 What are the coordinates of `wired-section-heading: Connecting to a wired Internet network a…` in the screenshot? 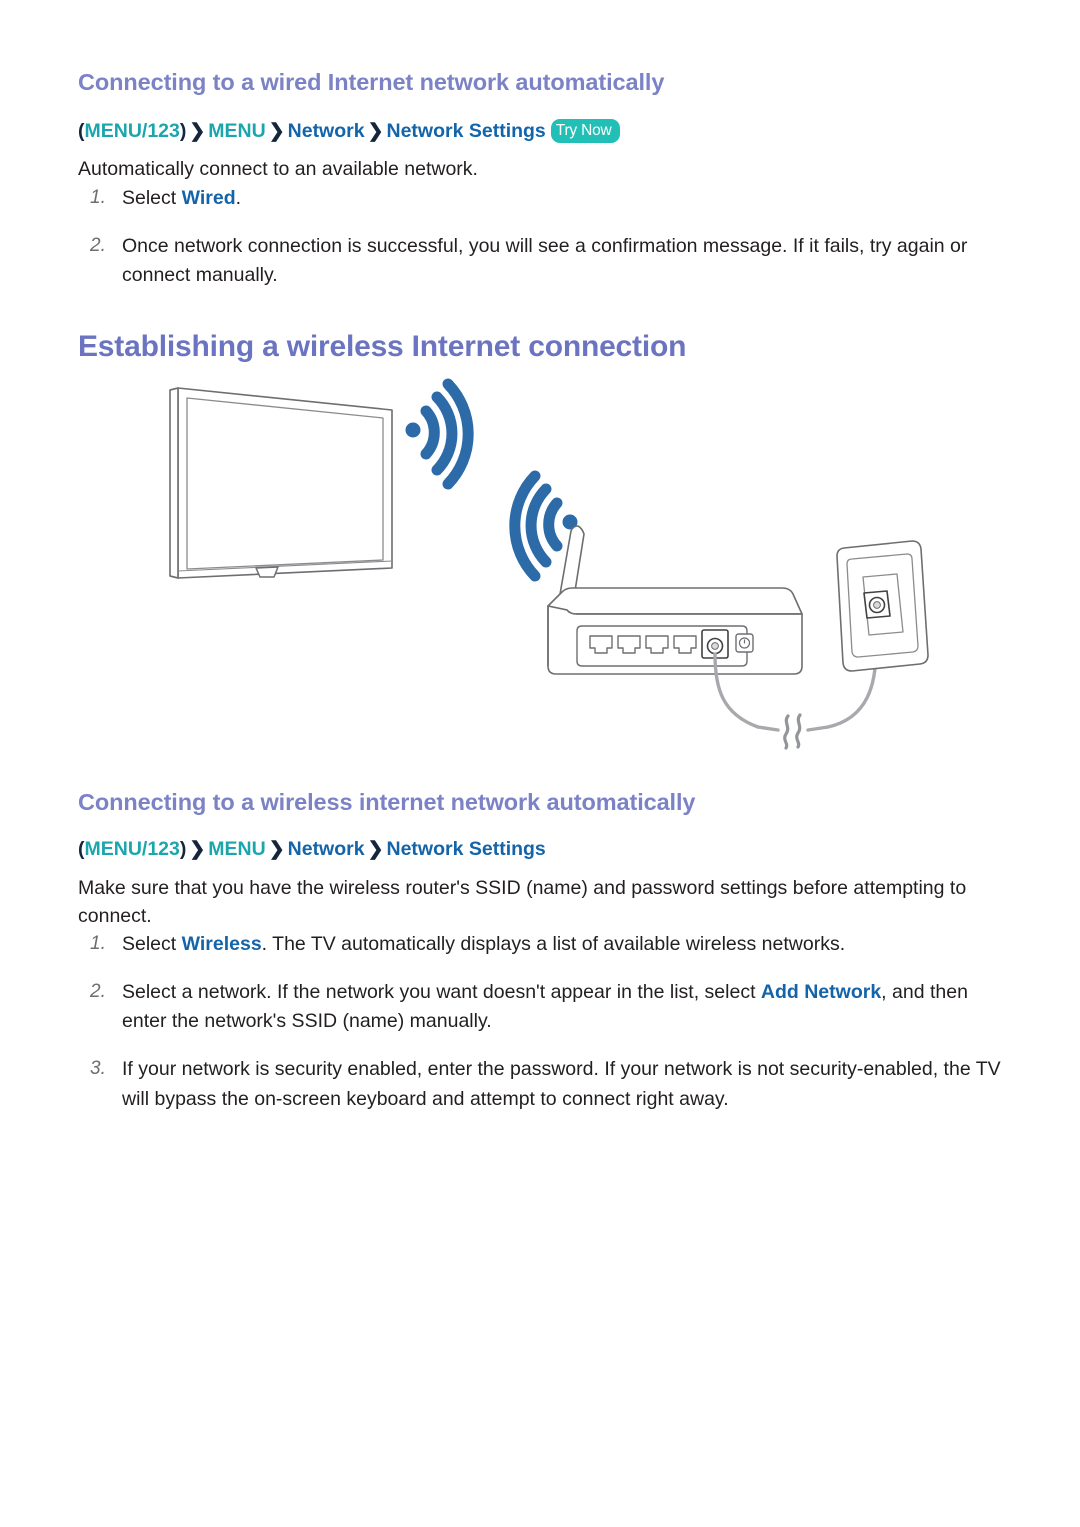 It's located at (371, 82).